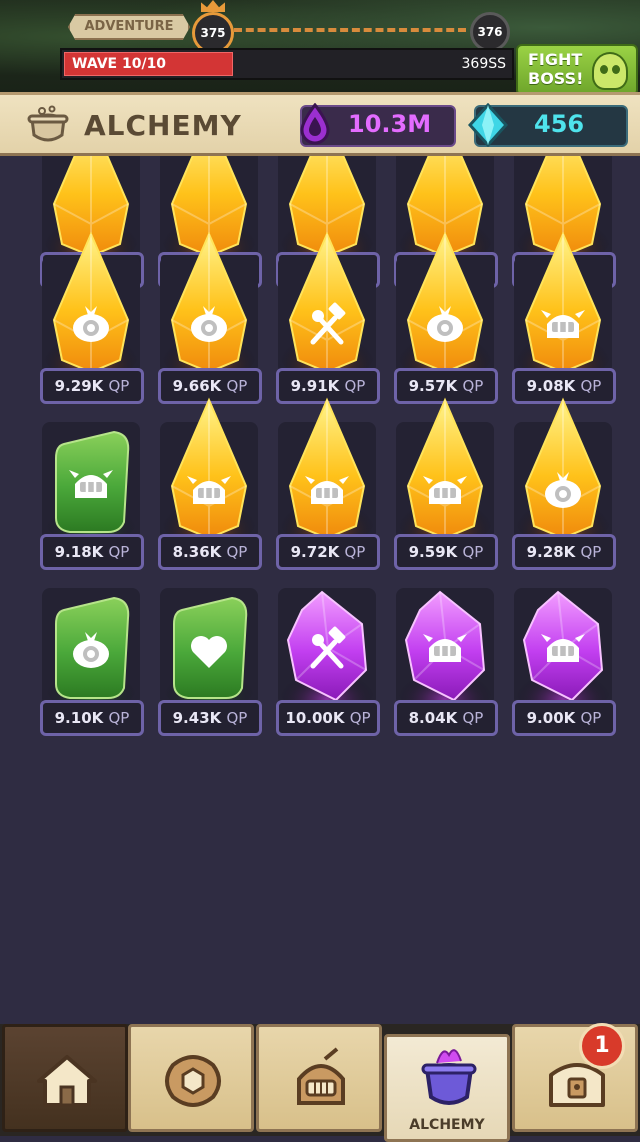 Image resolution: width=640 pixels, height=1142 pixels. I want to click on bottom-nav: ALCHEMY 1, so click(320, 1082).